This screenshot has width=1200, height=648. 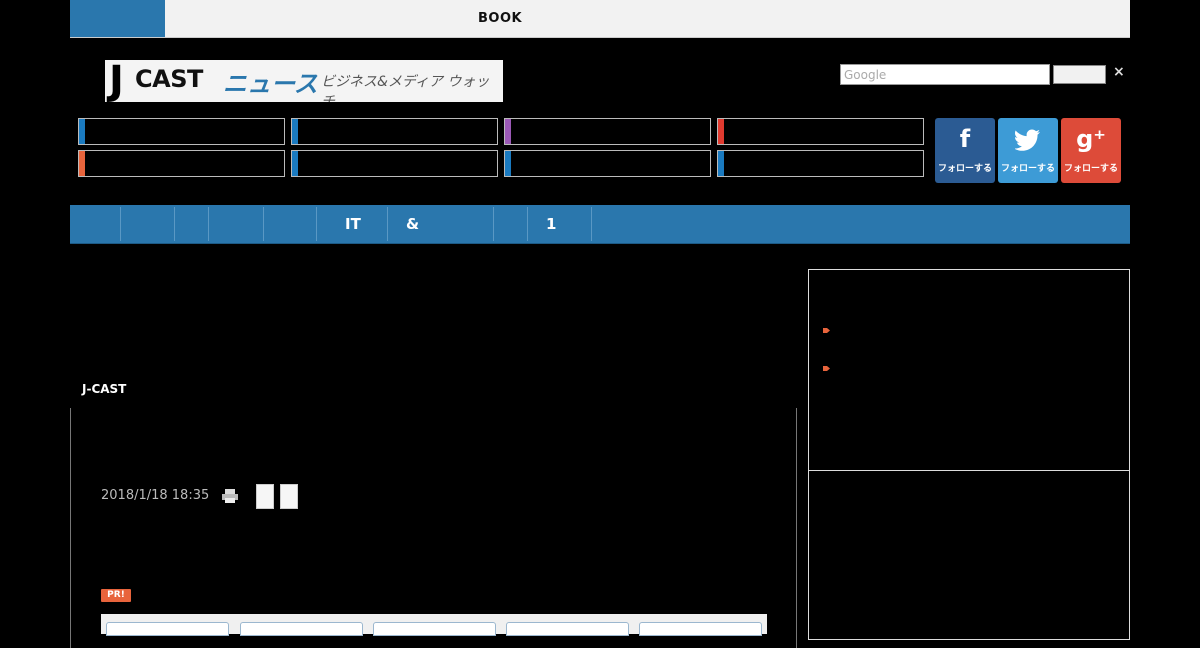 I want to click on pr-badge: PR!, so click(x=116, y=595).